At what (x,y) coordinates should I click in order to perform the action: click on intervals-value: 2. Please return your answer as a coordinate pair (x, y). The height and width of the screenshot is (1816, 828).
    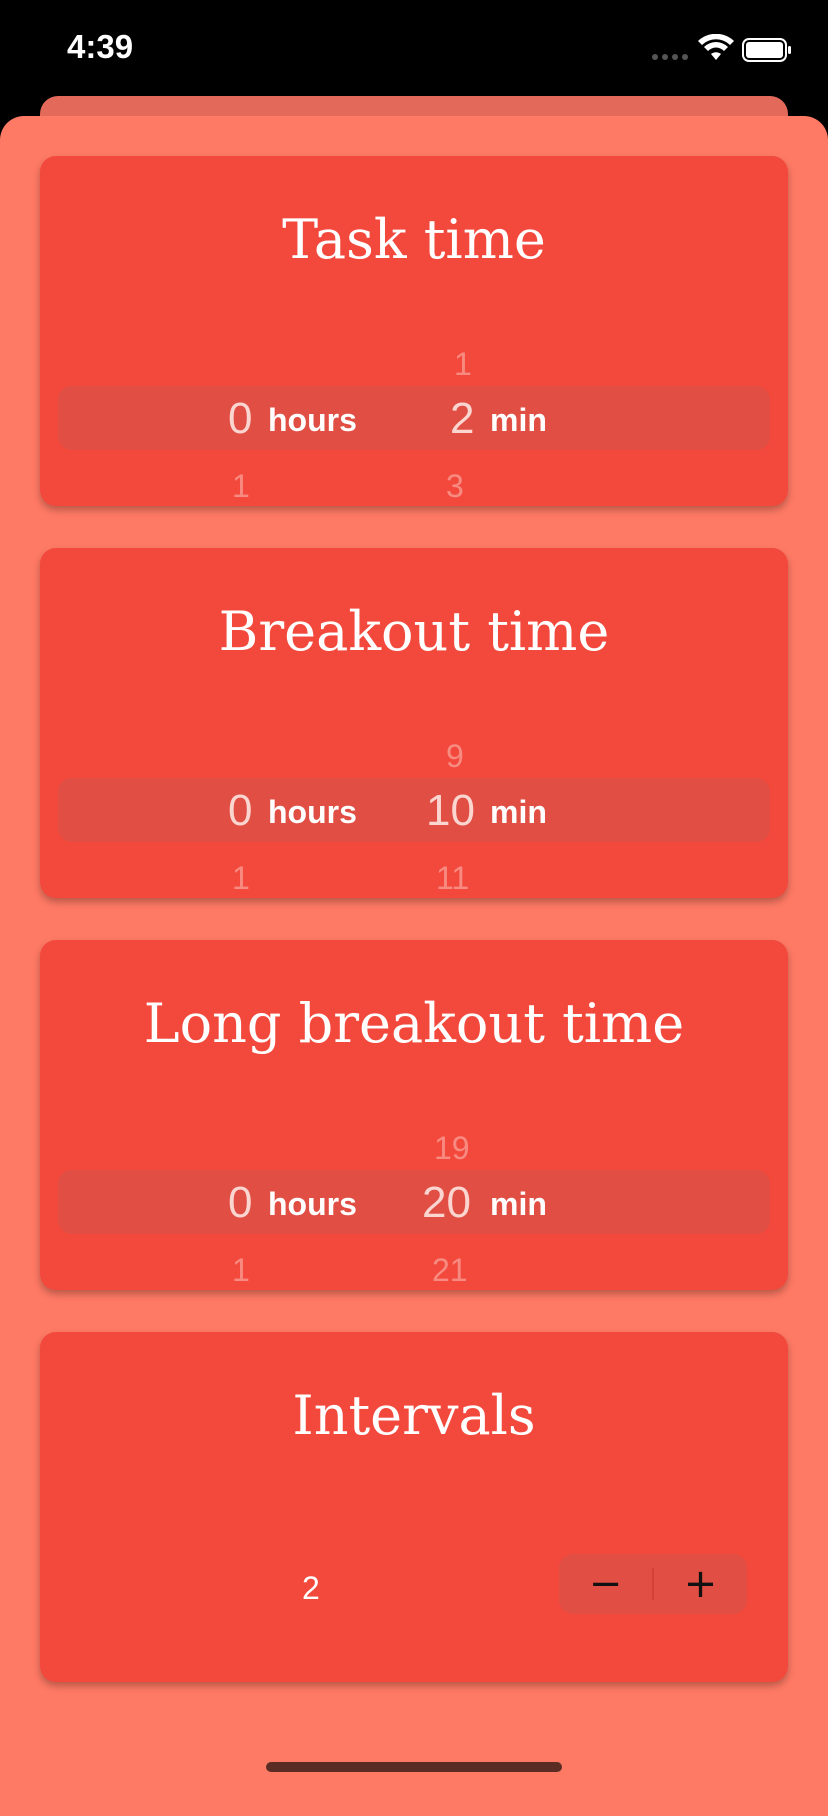
    Looking at the image, I should click on (311, 1588).